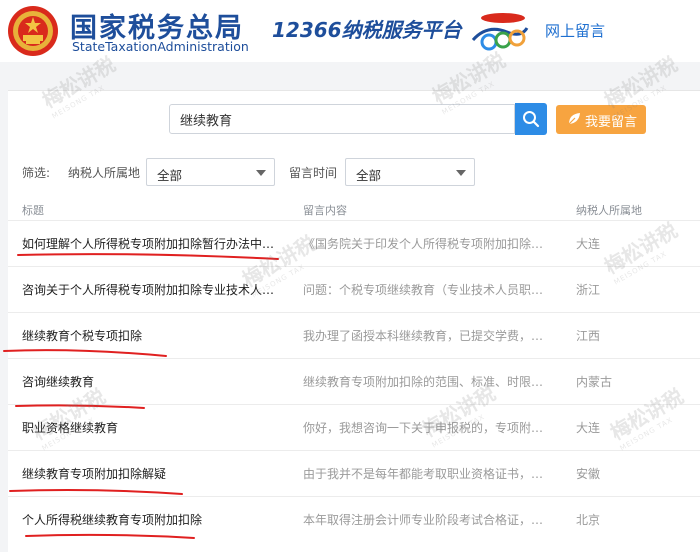 The image size is (700, 552). Describe the element at coordinates (369, 175) in the screenshot. I see `time-select-value: 全部` at that location.